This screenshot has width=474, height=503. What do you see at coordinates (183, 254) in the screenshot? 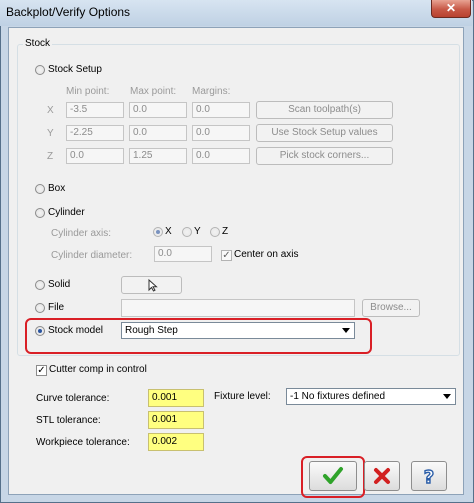
I see `cylinder-diameter-field: 0.0` at bounding box center [183, 254].